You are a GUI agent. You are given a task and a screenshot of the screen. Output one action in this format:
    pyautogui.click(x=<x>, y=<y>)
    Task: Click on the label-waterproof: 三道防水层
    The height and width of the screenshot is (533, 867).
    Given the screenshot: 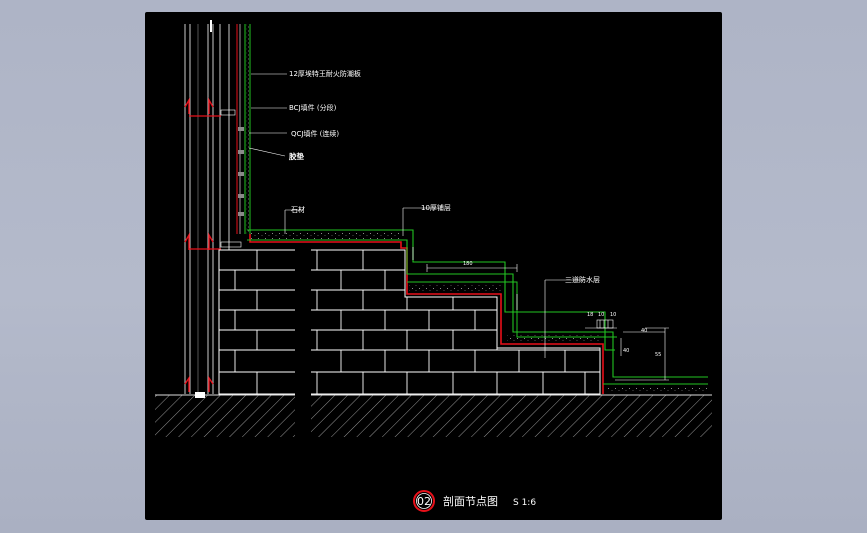 What is the action you would take?
    pyautogui.click(x=582, y=279)
    